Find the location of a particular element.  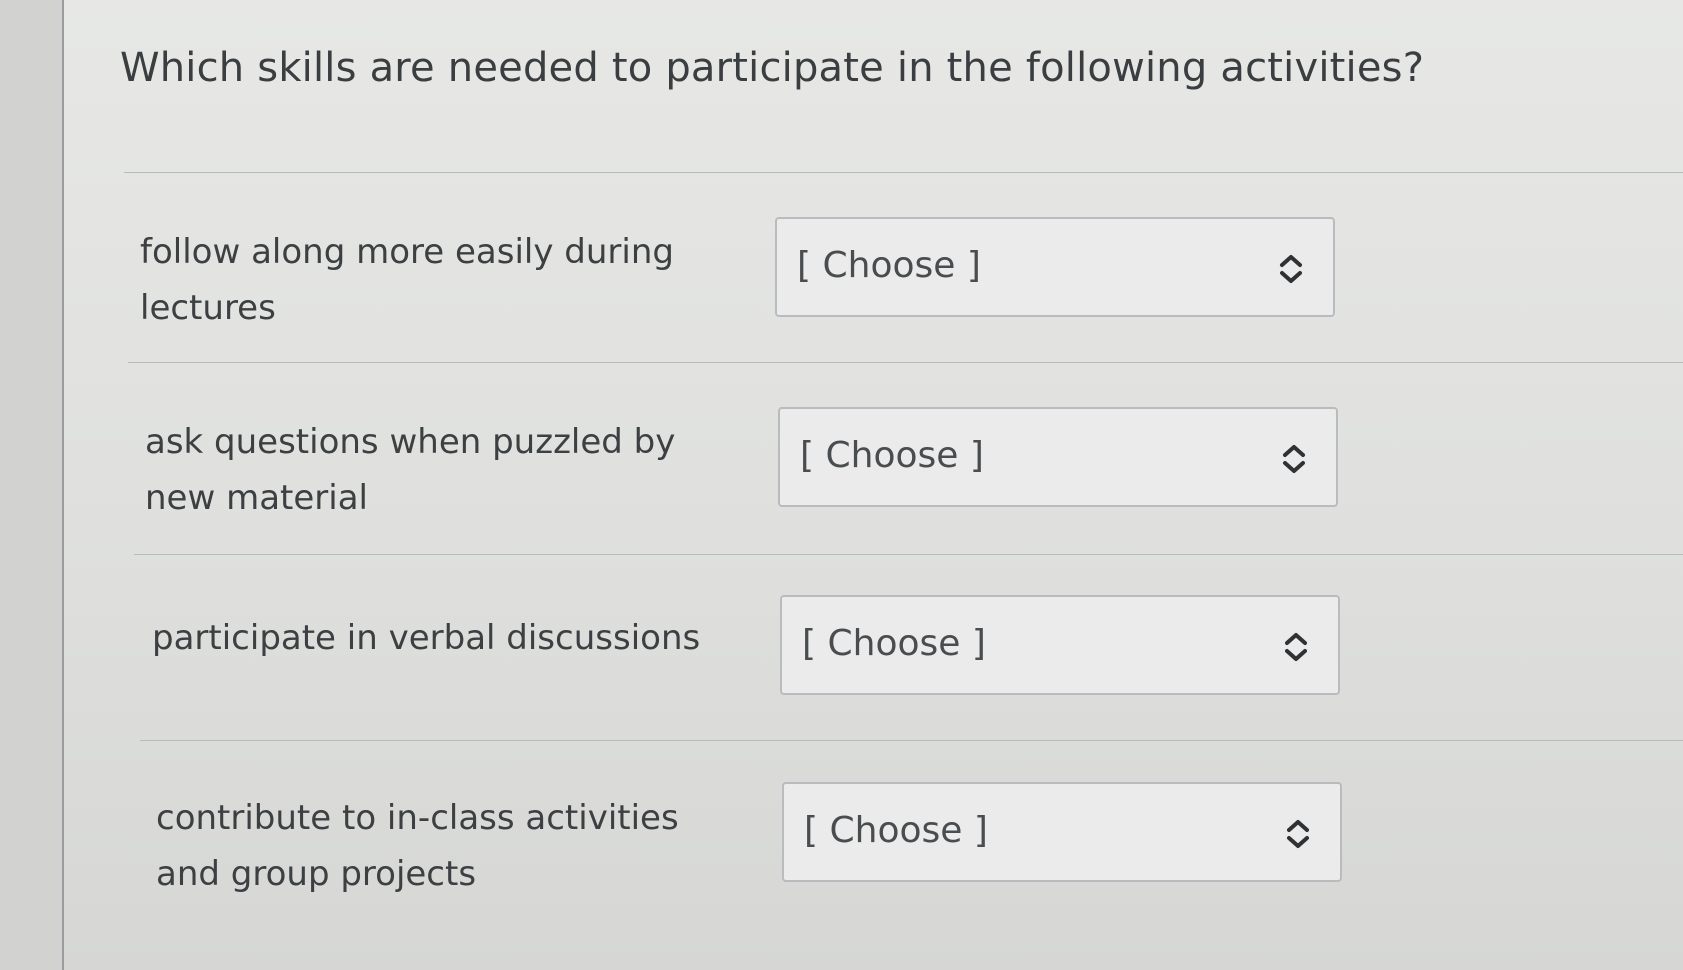

left-margin is located at coordinates (31, 485).